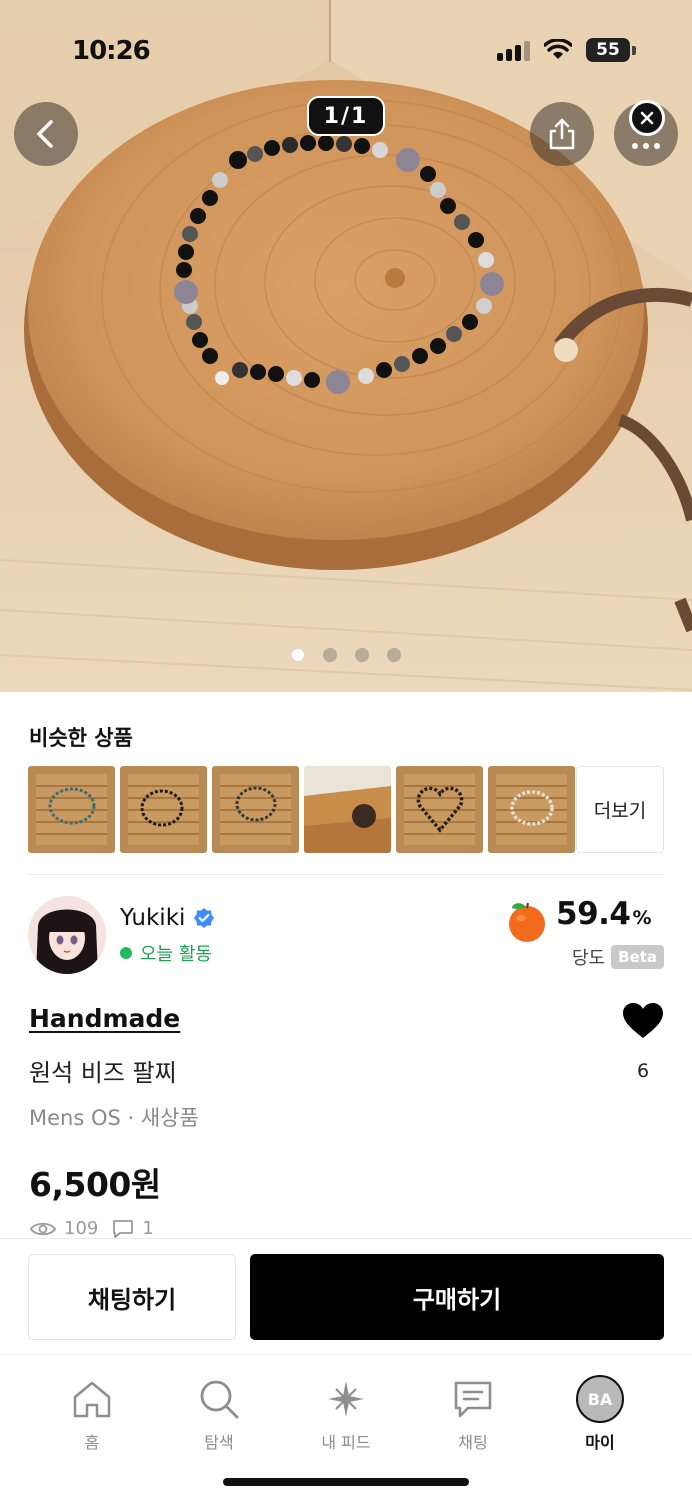 This screenshot has height=1500, width=692. I want to click on seller-activity-status: 오늘 활동, so click(166, 953).